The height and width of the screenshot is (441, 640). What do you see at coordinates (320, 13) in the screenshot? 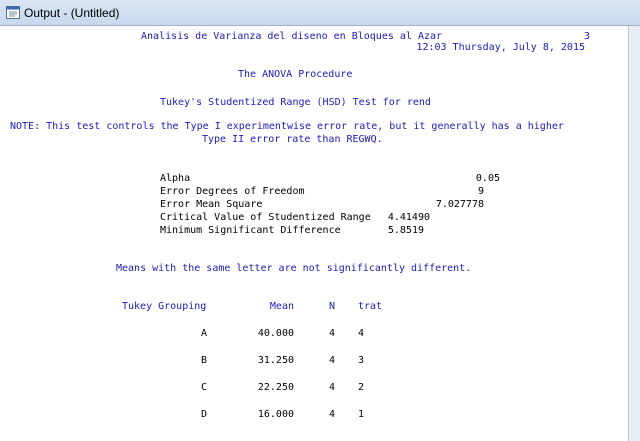
I see `title-bar: Output - (Untitled)` at bounding box center [320, 13].